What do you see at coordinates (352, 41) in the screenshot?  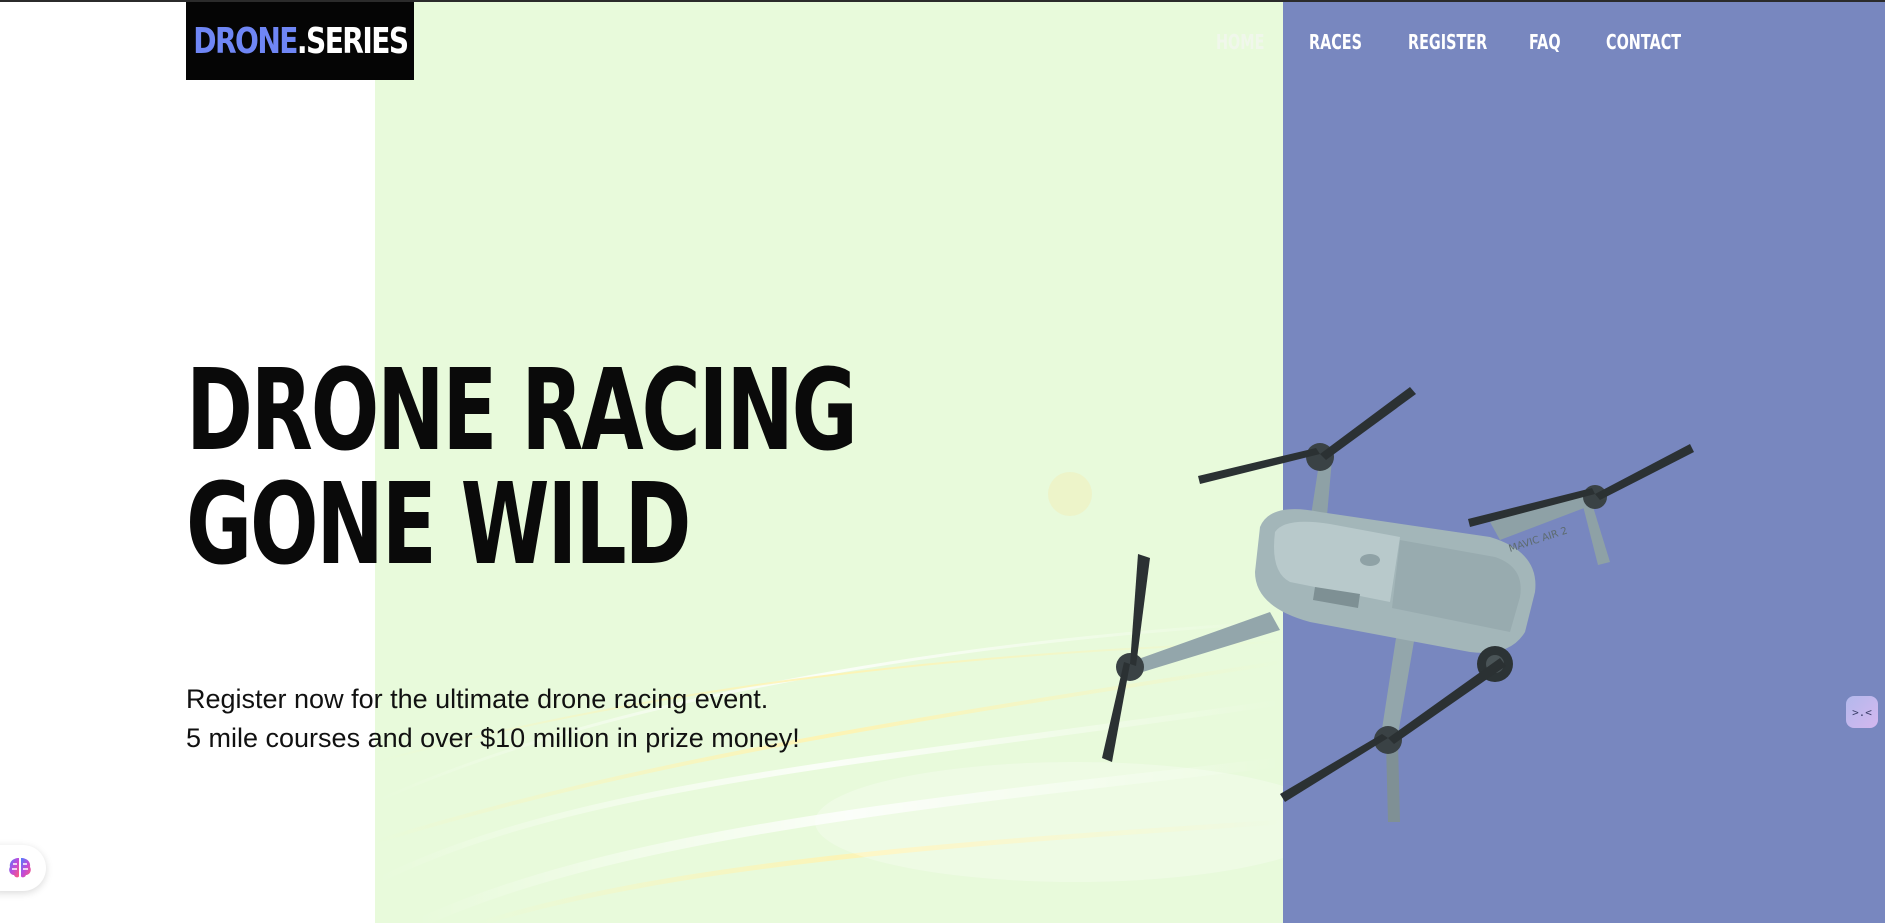 I see `logo-series-text: .SERIES` at bounding box center [352, 41].